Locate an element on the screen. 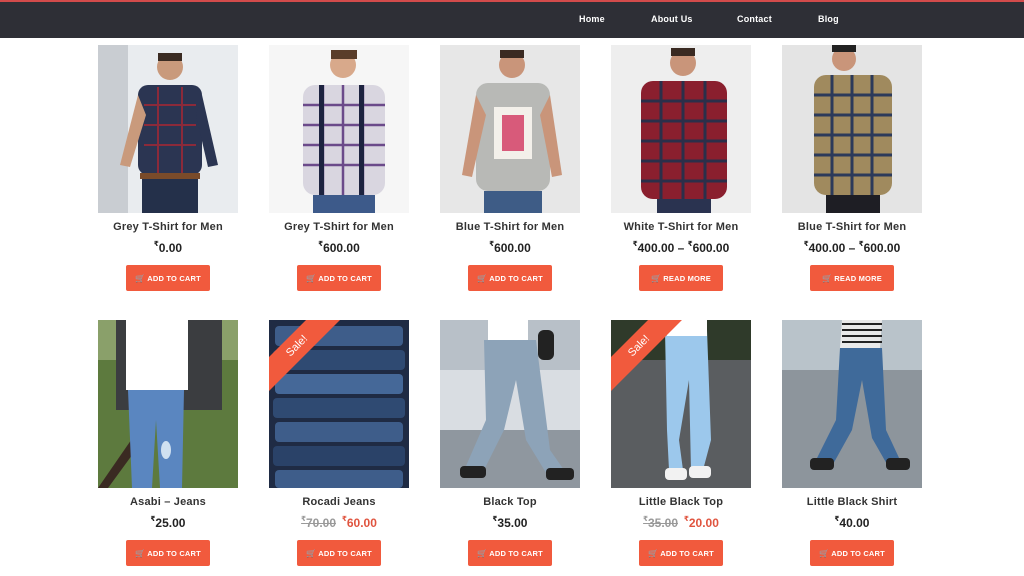 This screenshot has height=576, width=1024. price-value: 0.00 is located at coordinates (170, 248).